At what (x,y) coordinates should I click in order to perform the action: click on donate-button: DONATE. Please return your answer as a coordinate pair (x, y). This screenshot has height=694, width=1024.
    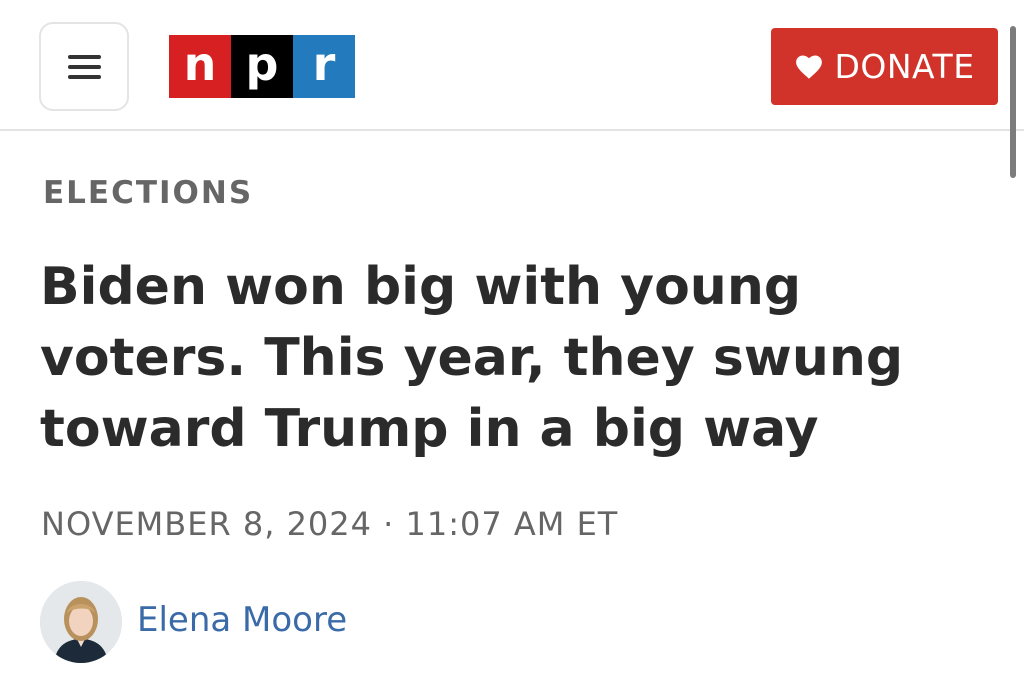
    Looking at the image, I should click on (884, 66).